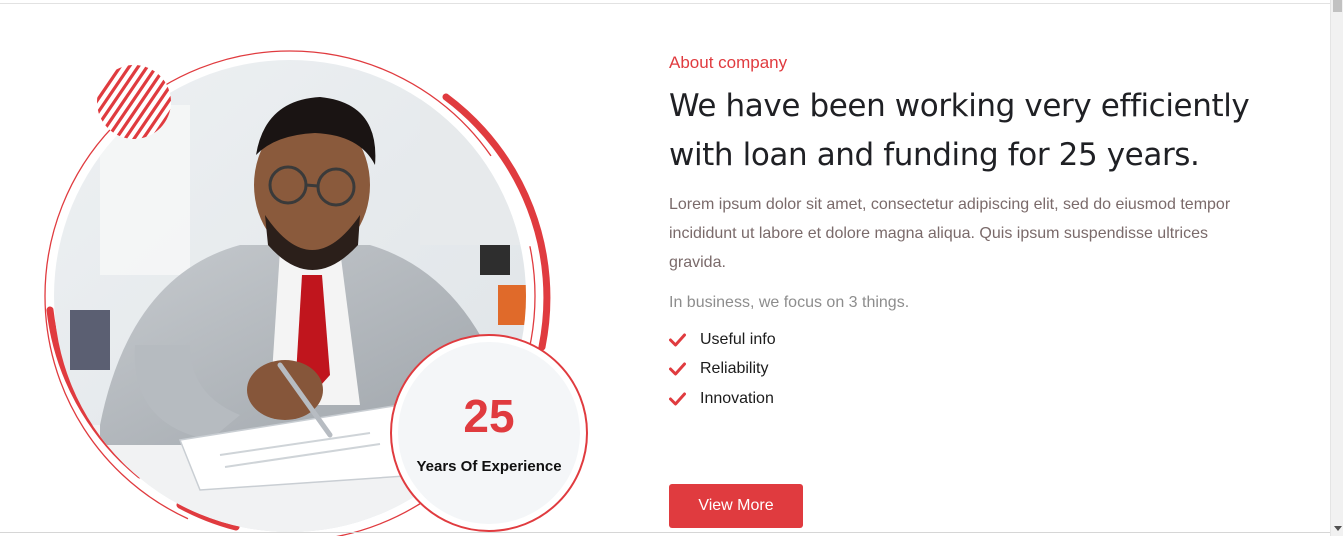  What do you see at coordinates (1338, 528) in the screenshot?
I see `scroll-down-arrow-icon` at bounding box center [1338, 528].